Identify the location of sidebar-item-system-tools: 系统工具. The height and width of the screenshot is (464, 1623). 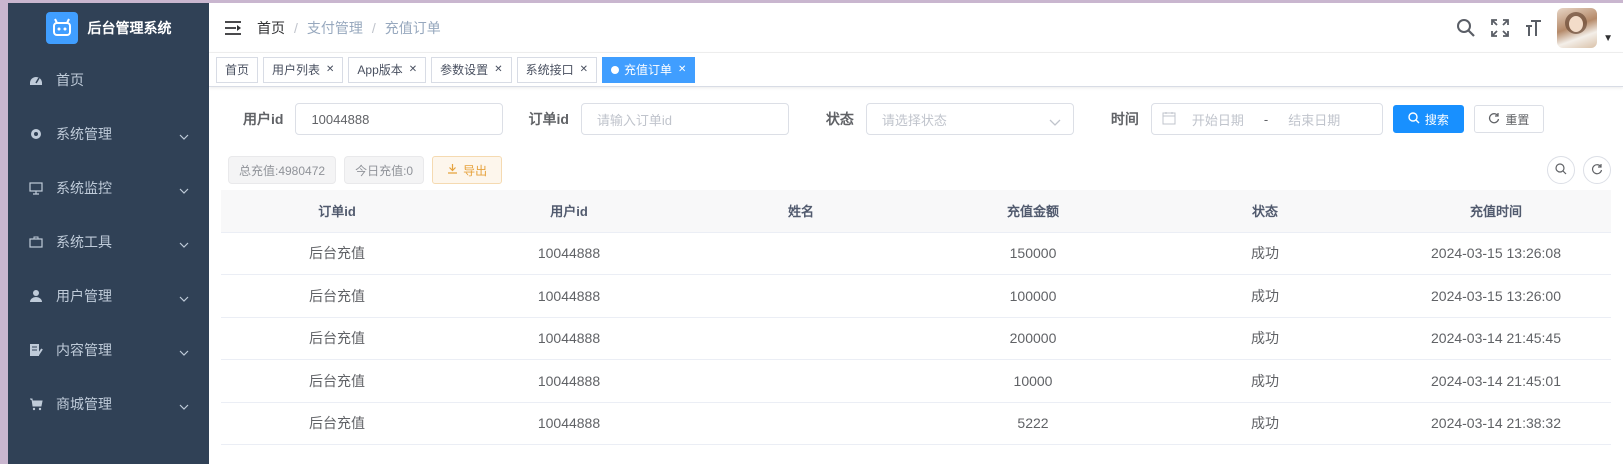
(108, 242).